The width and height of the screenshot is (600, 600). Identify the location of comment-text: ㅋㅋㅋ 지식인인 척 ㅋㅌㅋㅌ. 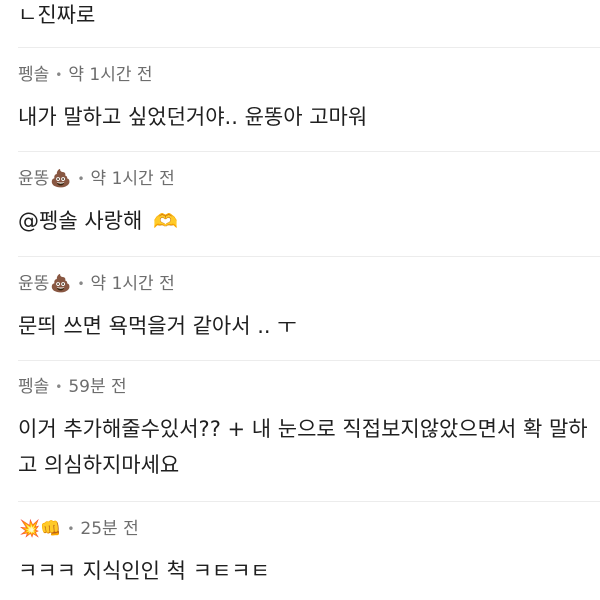
(144, 571).